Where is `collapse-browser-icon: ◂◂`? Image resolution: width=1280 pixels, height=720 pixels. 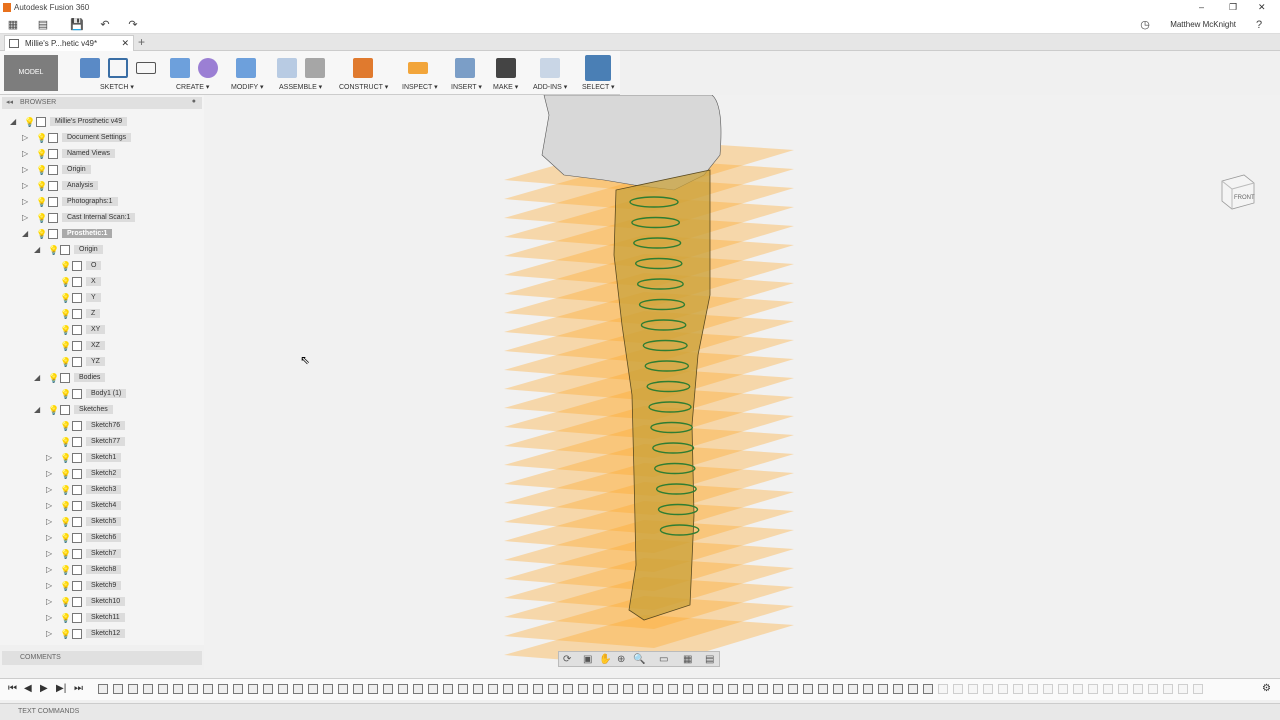
collapse-browser-icon: ◂◂ is located at coordinates (9, 102).